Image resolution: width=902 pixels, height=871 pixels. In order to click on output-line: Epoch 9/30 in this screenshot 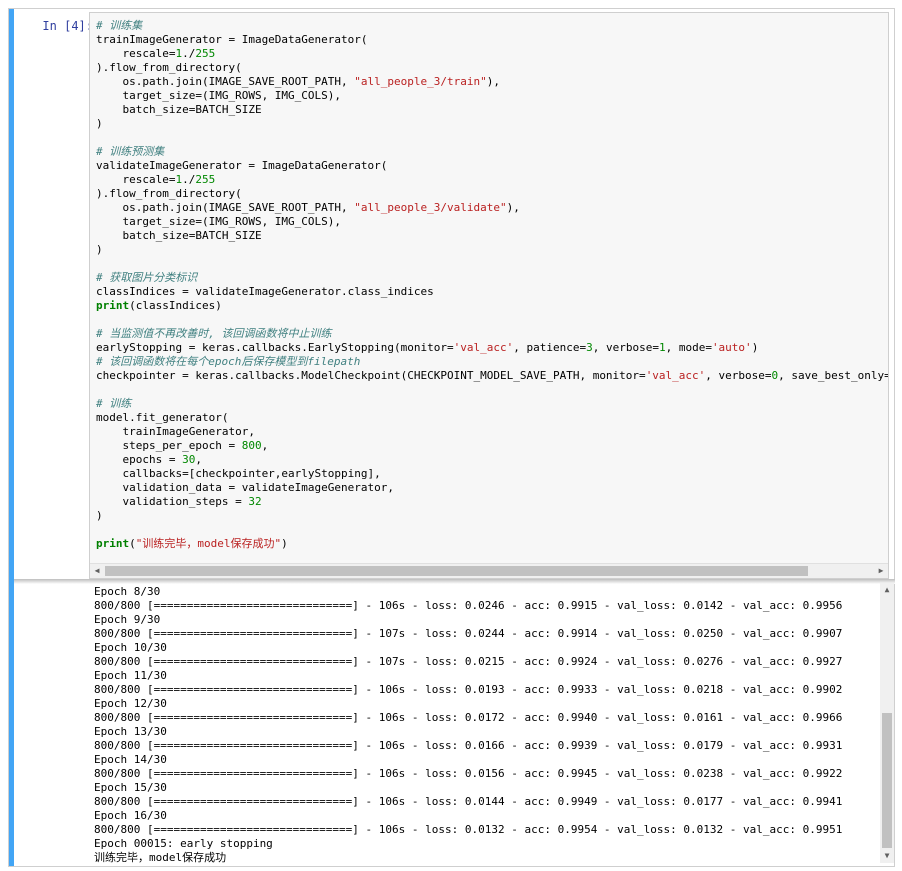, I will do `click(127, 619)`.